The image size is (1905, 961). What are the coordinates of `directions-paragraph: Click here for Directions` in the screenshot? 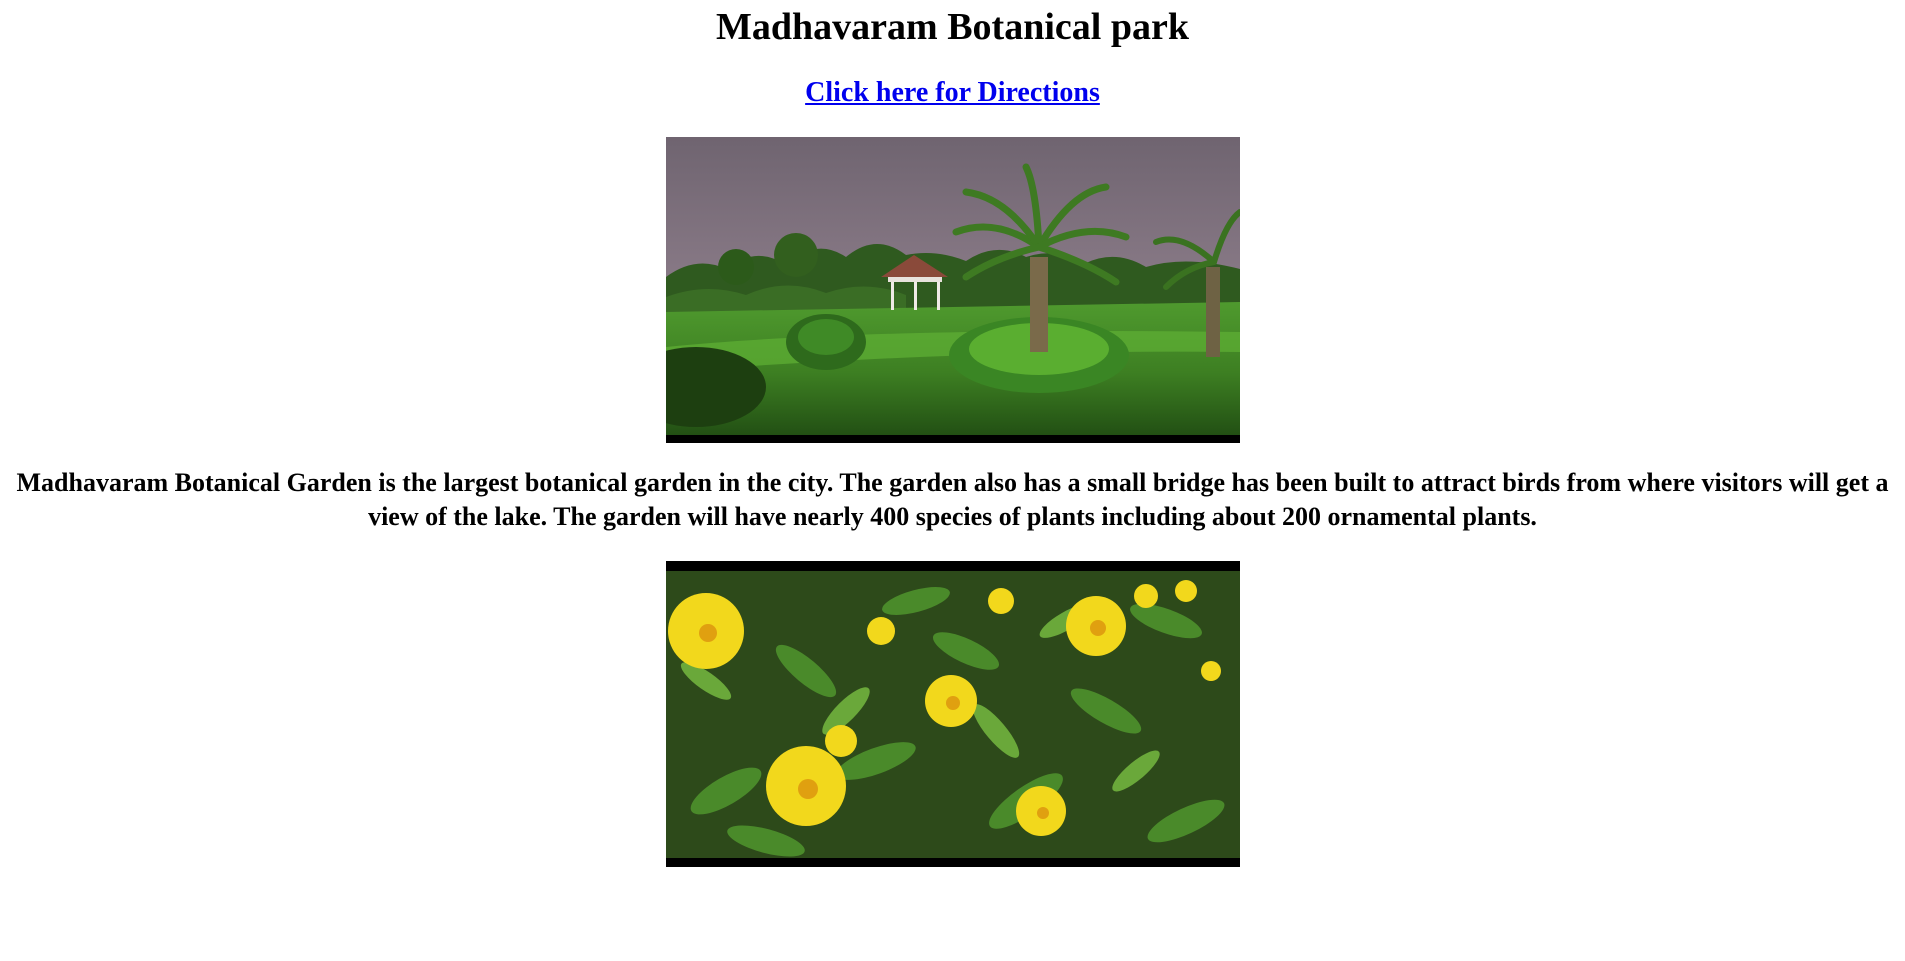 It's located at (952, 93).